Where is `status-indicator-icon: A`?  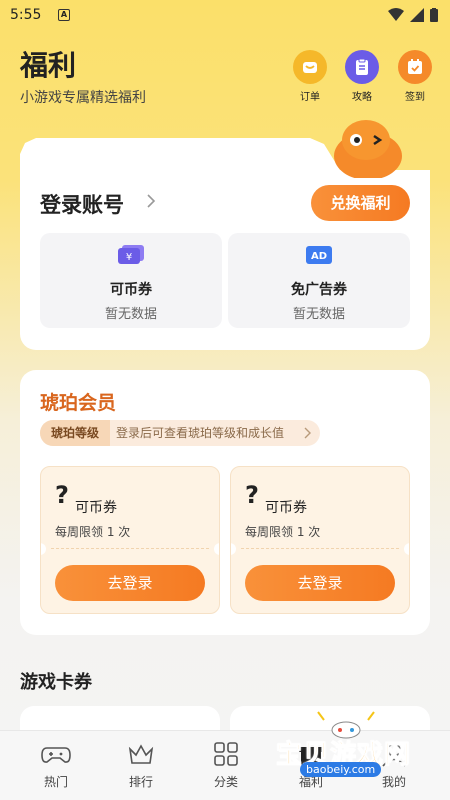 status-indicator-icon: A is located at coordinates (64, 15).